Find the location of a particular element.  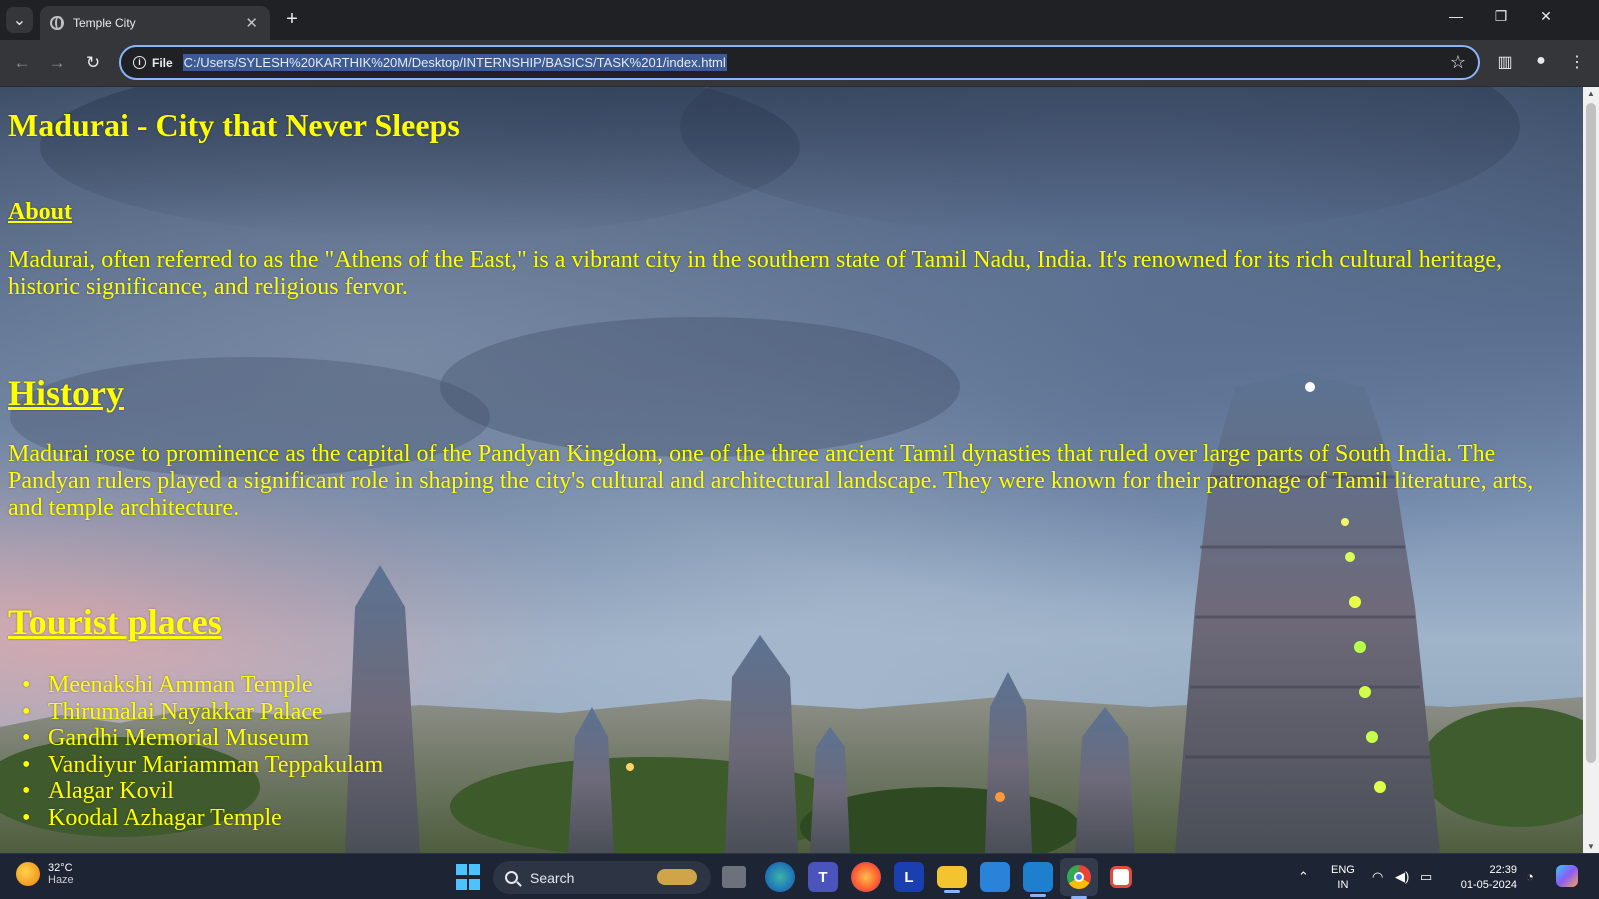

site-info-button: i File is located at coordinates (155, 62).